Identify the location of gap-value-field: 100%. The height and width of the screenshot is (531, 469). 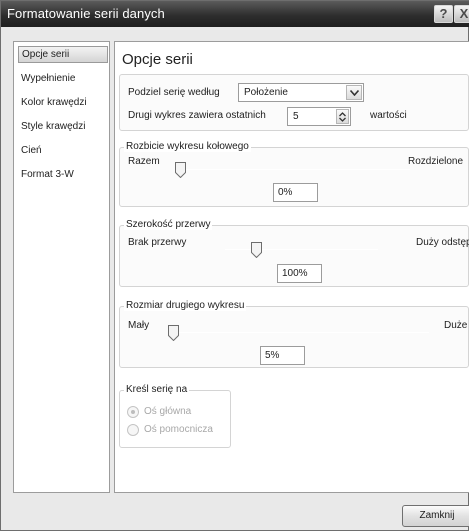
(299, 273).